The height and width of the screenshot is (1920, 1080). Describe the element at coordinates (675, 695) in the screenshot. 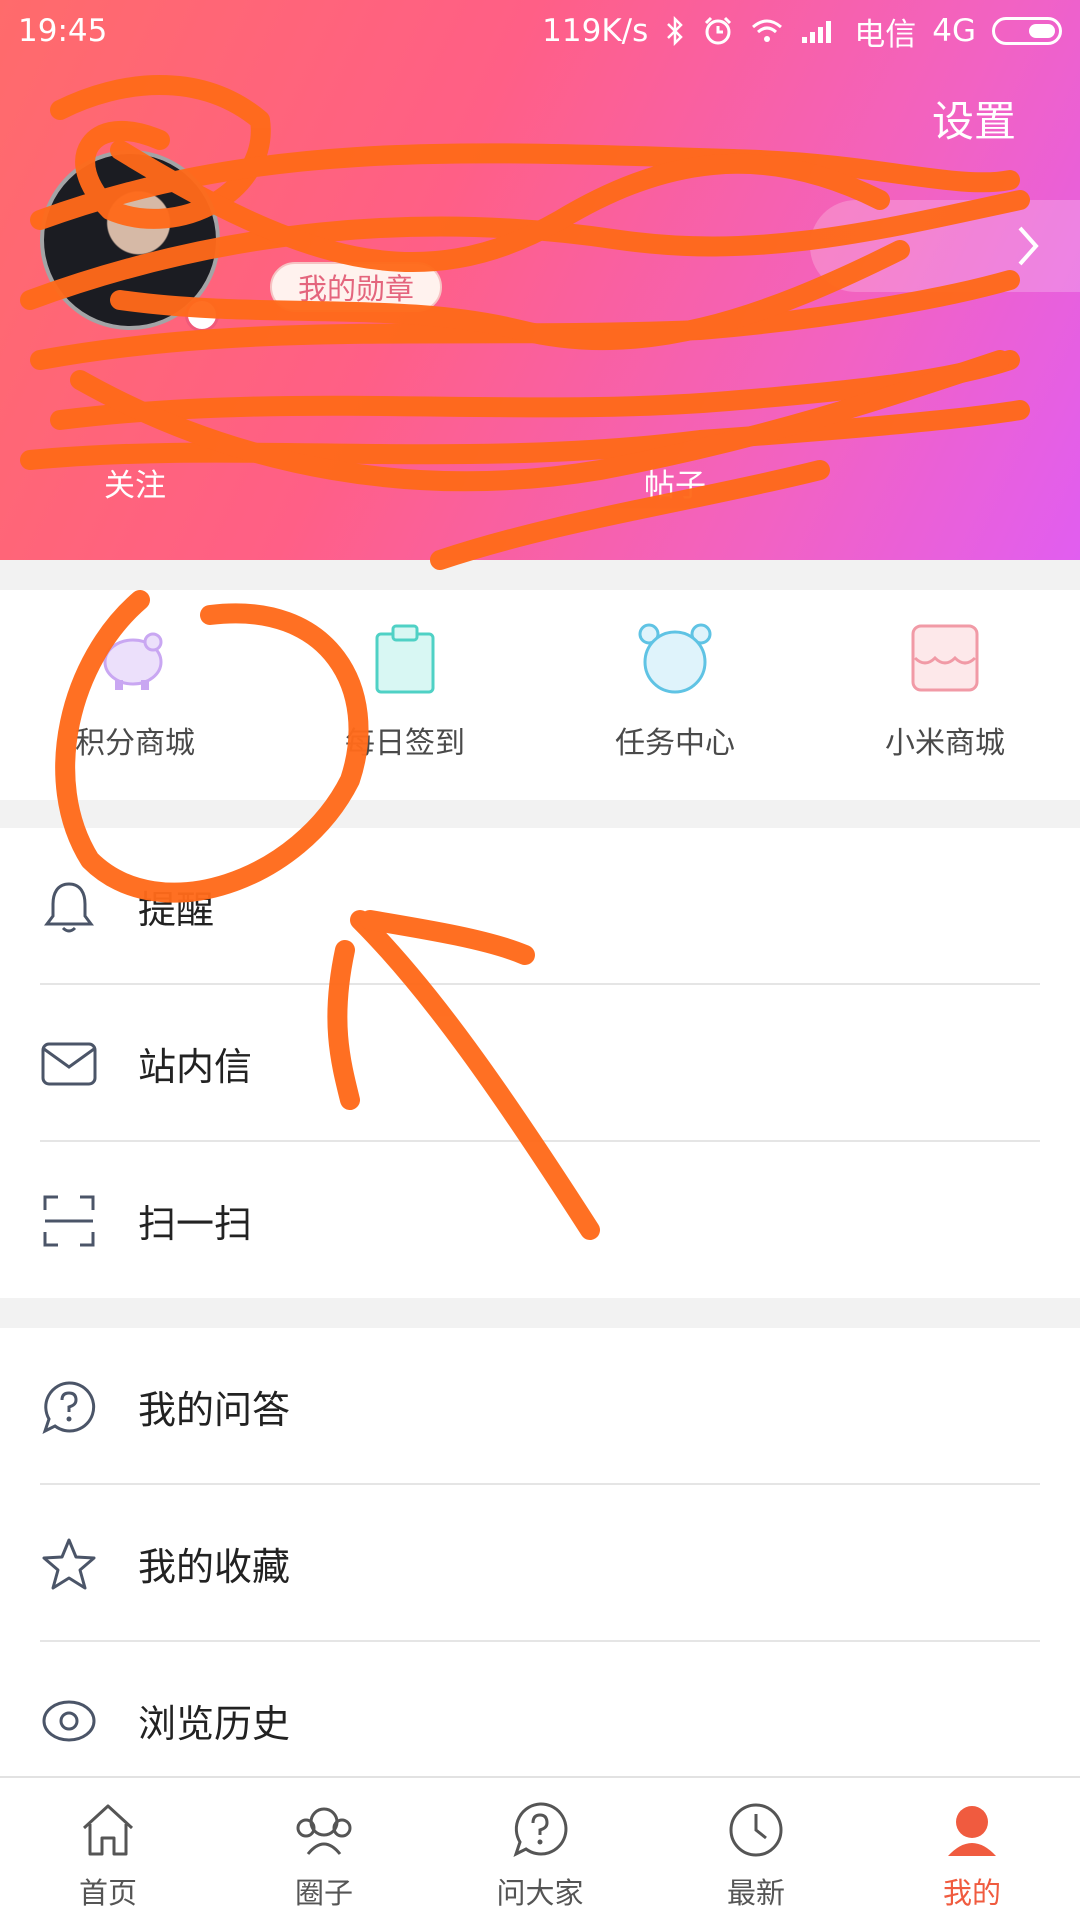

I see `quick-task-center: 任务中心` at that location.